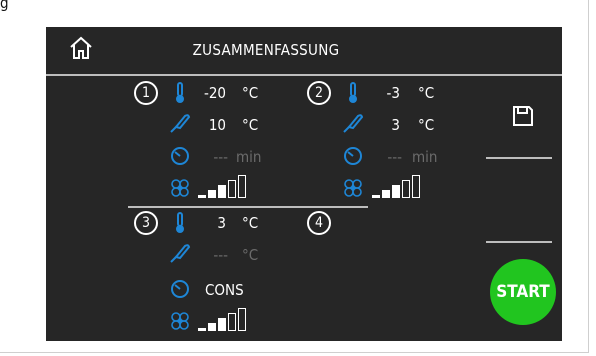 The width and height of the screenshot is (596, 356). Describe the element at coordinates (523, 116) in the screenshot. I see `save-icon` at that location.